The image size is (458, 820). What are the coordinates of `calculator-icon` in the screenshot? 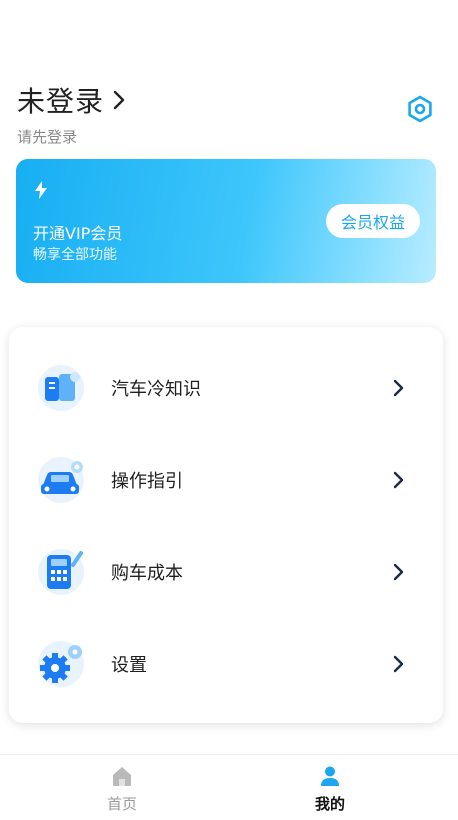 It's located at (61, 572).